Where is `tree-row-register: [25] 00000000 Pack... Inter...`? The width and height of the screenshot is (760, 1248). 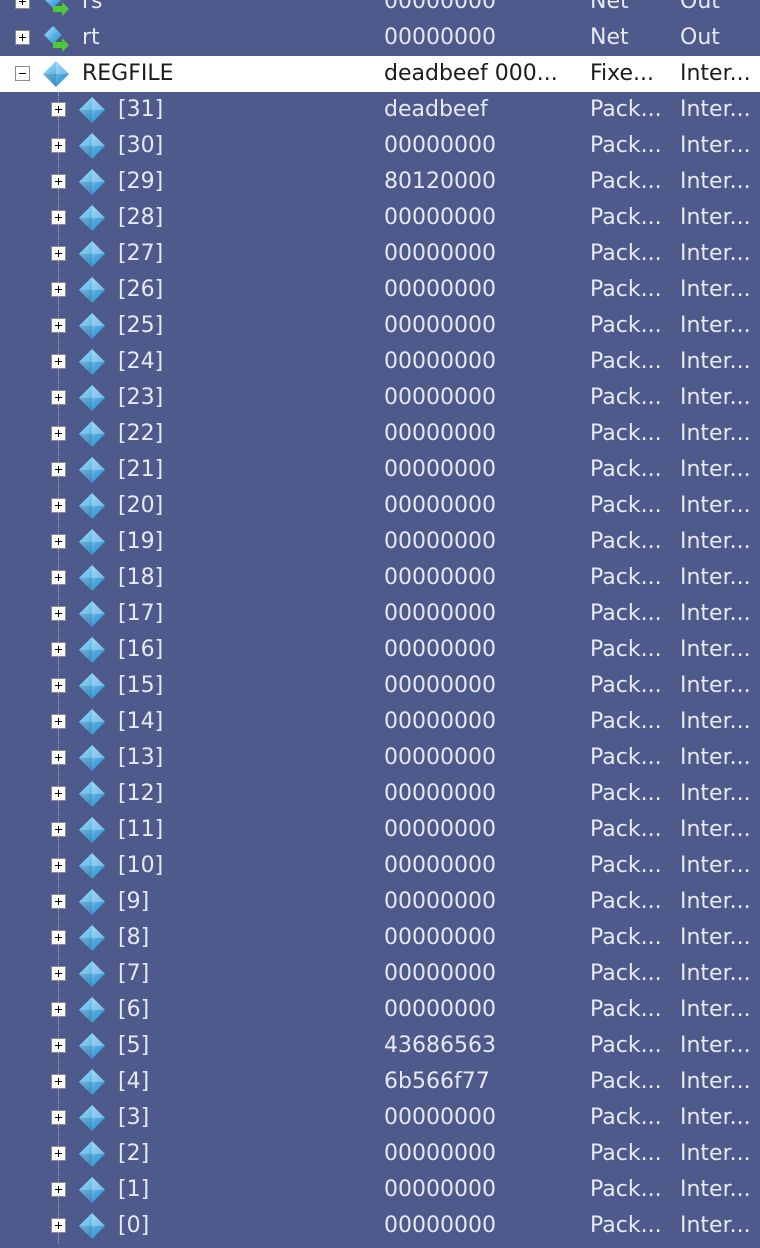 tree-row-register: [25] 00000000 Pack... Inter... is located at coordinates (380, 326).